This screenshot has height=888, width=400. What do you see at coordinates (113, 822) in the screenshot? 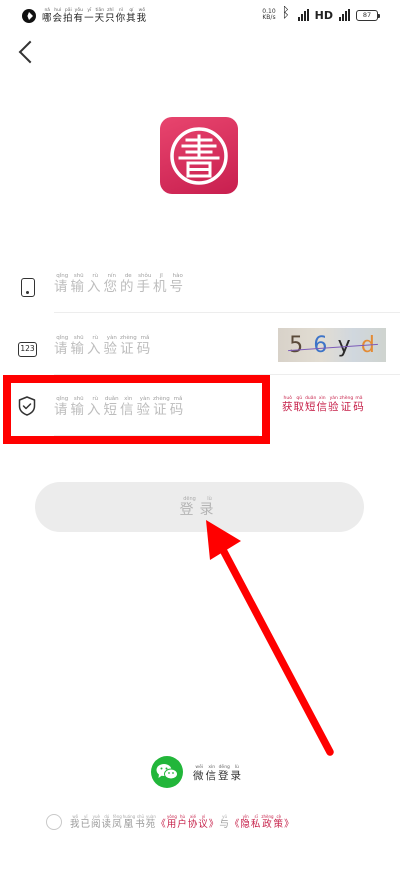
I see `agreement-prefix: 我wǒ已yǐ阅yuè读dú凤fèng凰huáng书shū苑yuàn` at bounding box center [113, 822].